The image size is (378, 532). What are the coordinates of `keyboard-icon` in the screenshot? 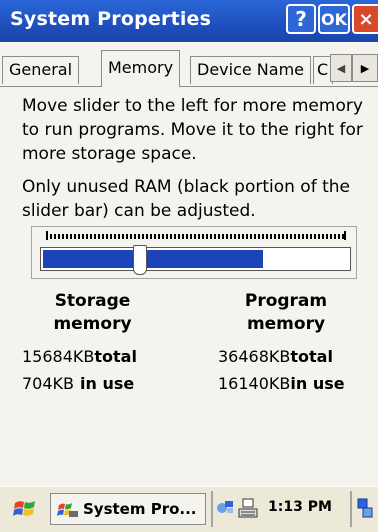 It's located at (248, 508).